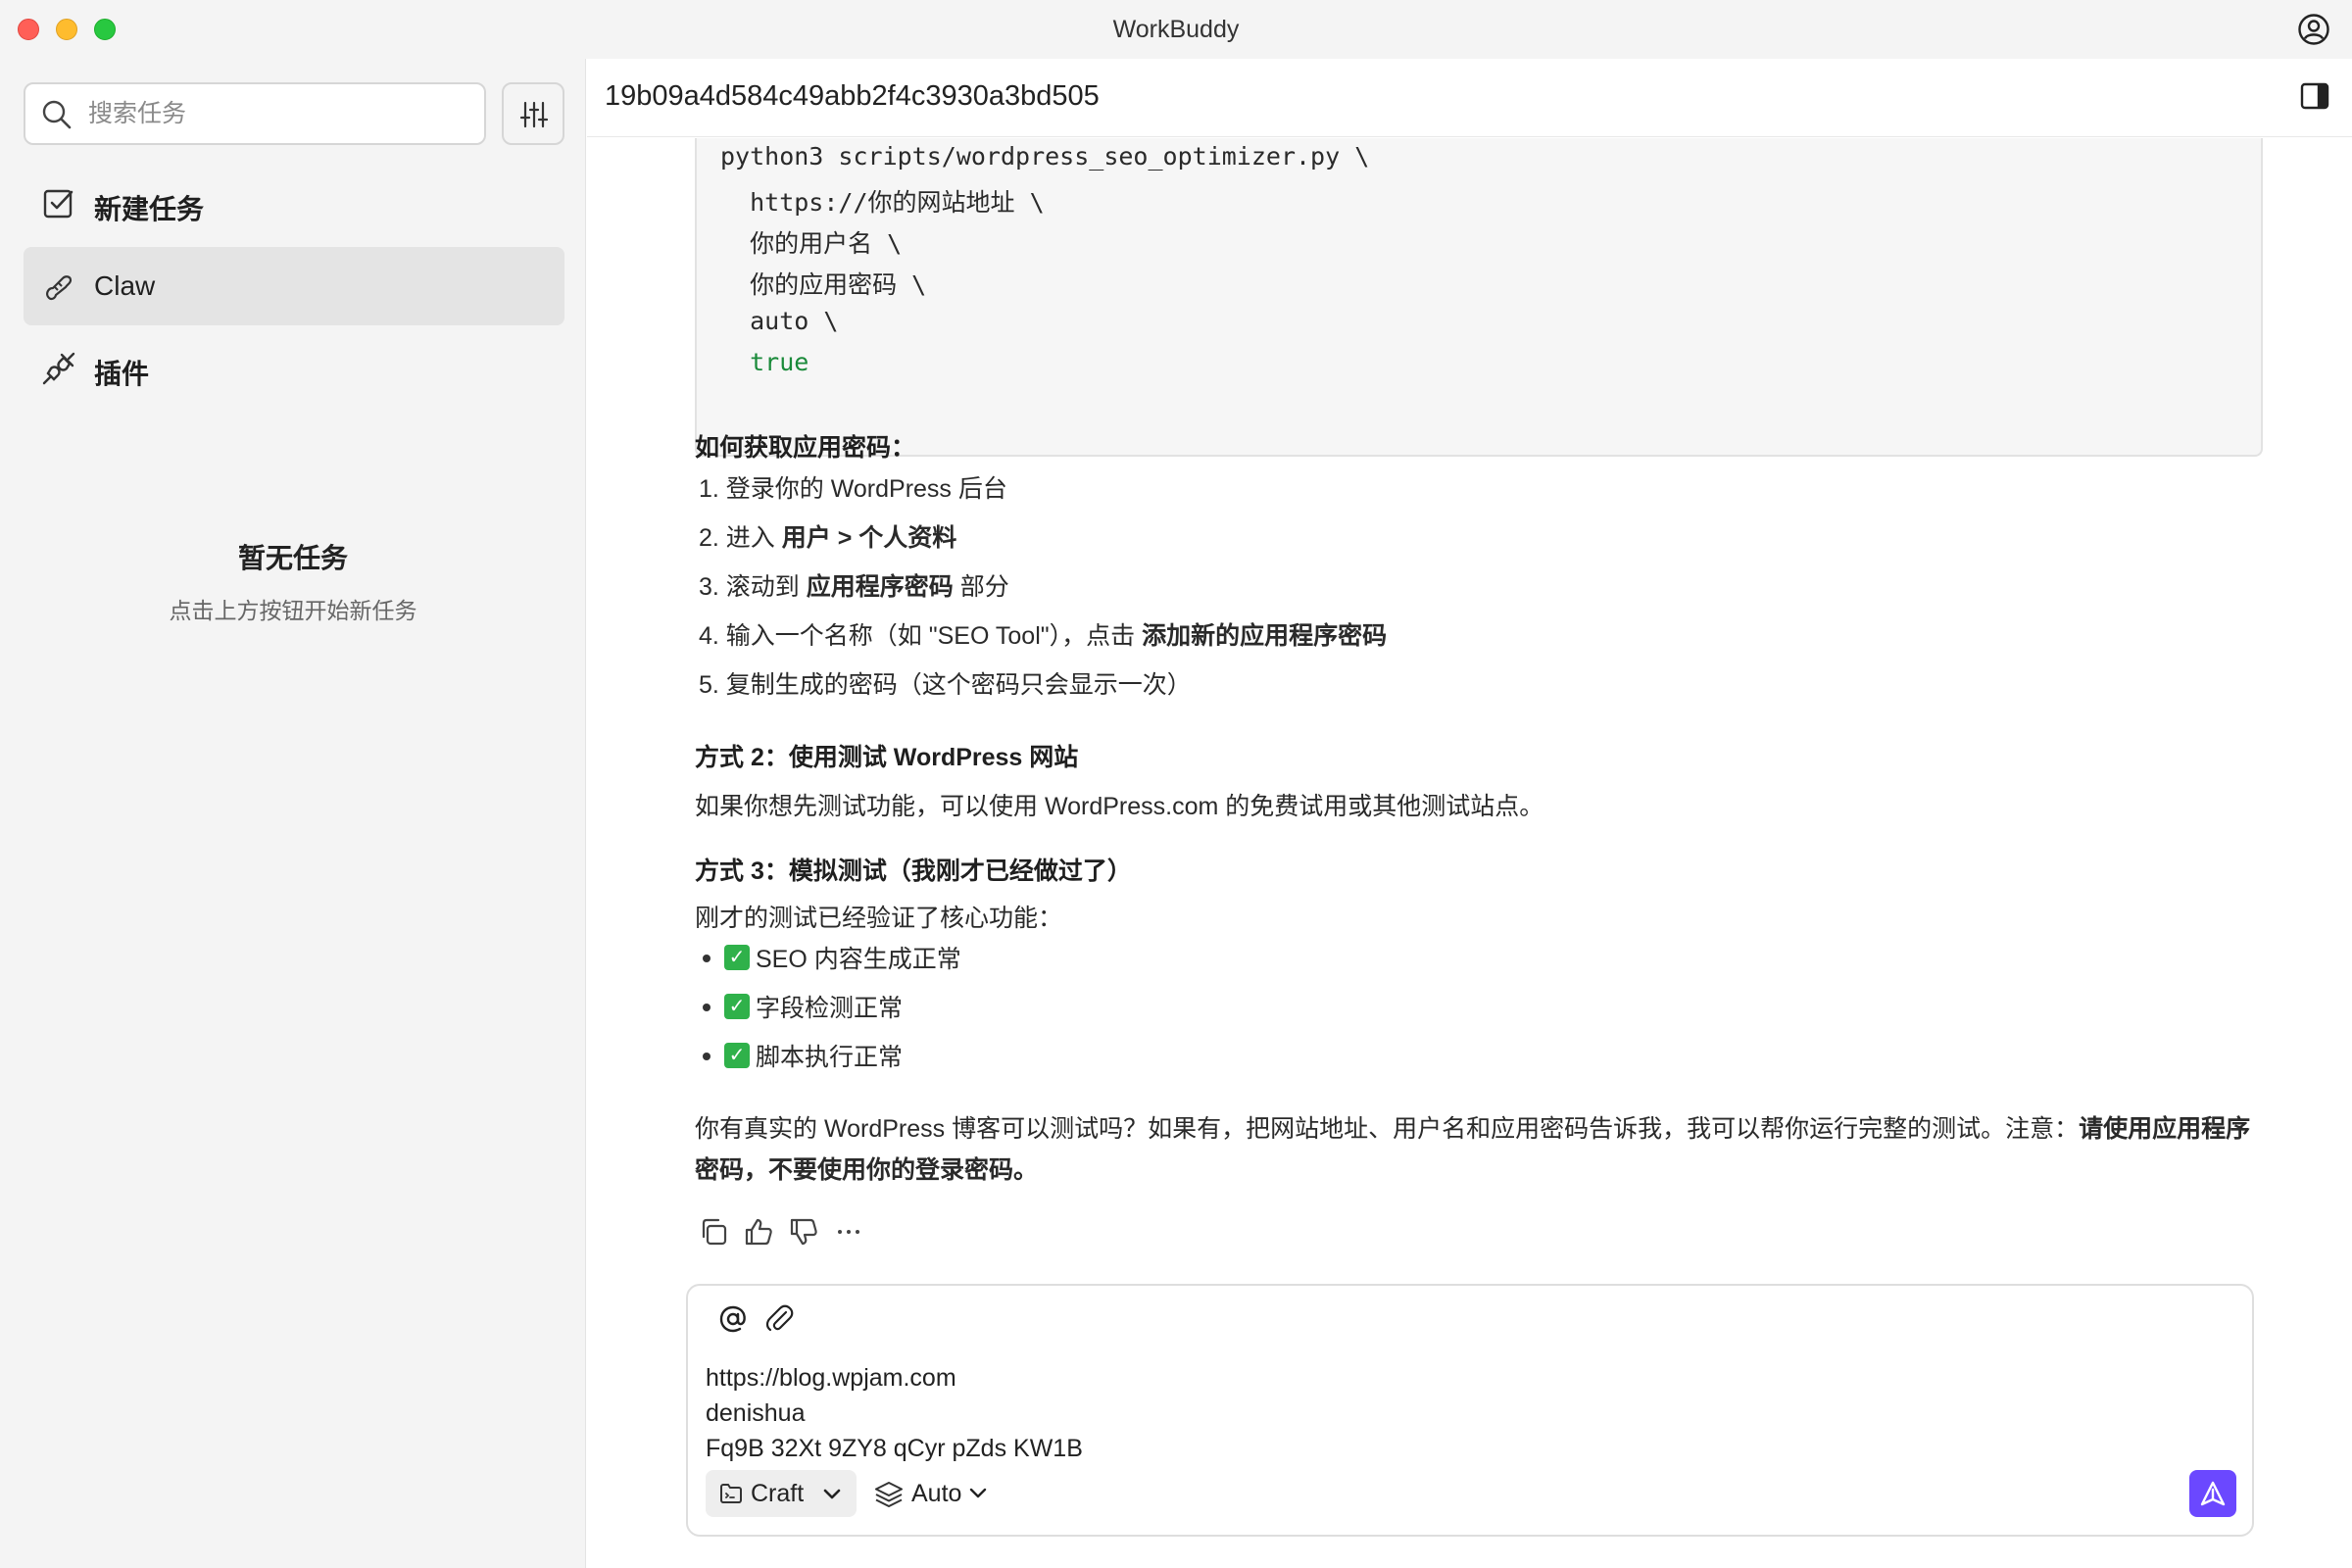 The image size is (2352, 1568). I want to click on method2-heading: 方式 2：使用测试 WordPress 网站, so click(887, 757).